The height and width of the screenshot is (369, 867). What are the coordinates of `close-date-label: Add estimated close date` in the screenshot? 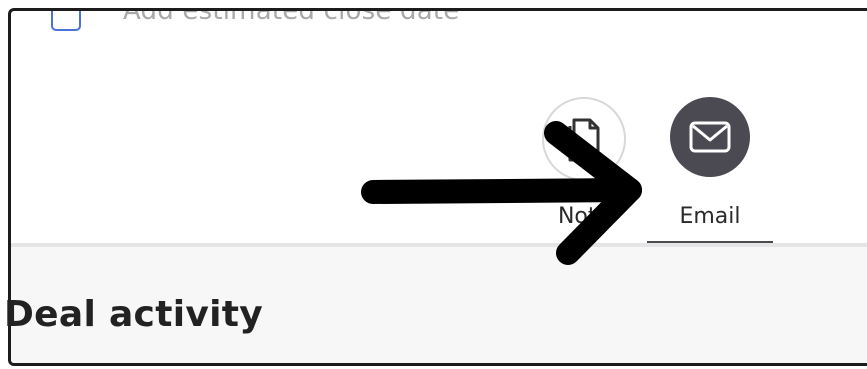 It's located at (291, 17).